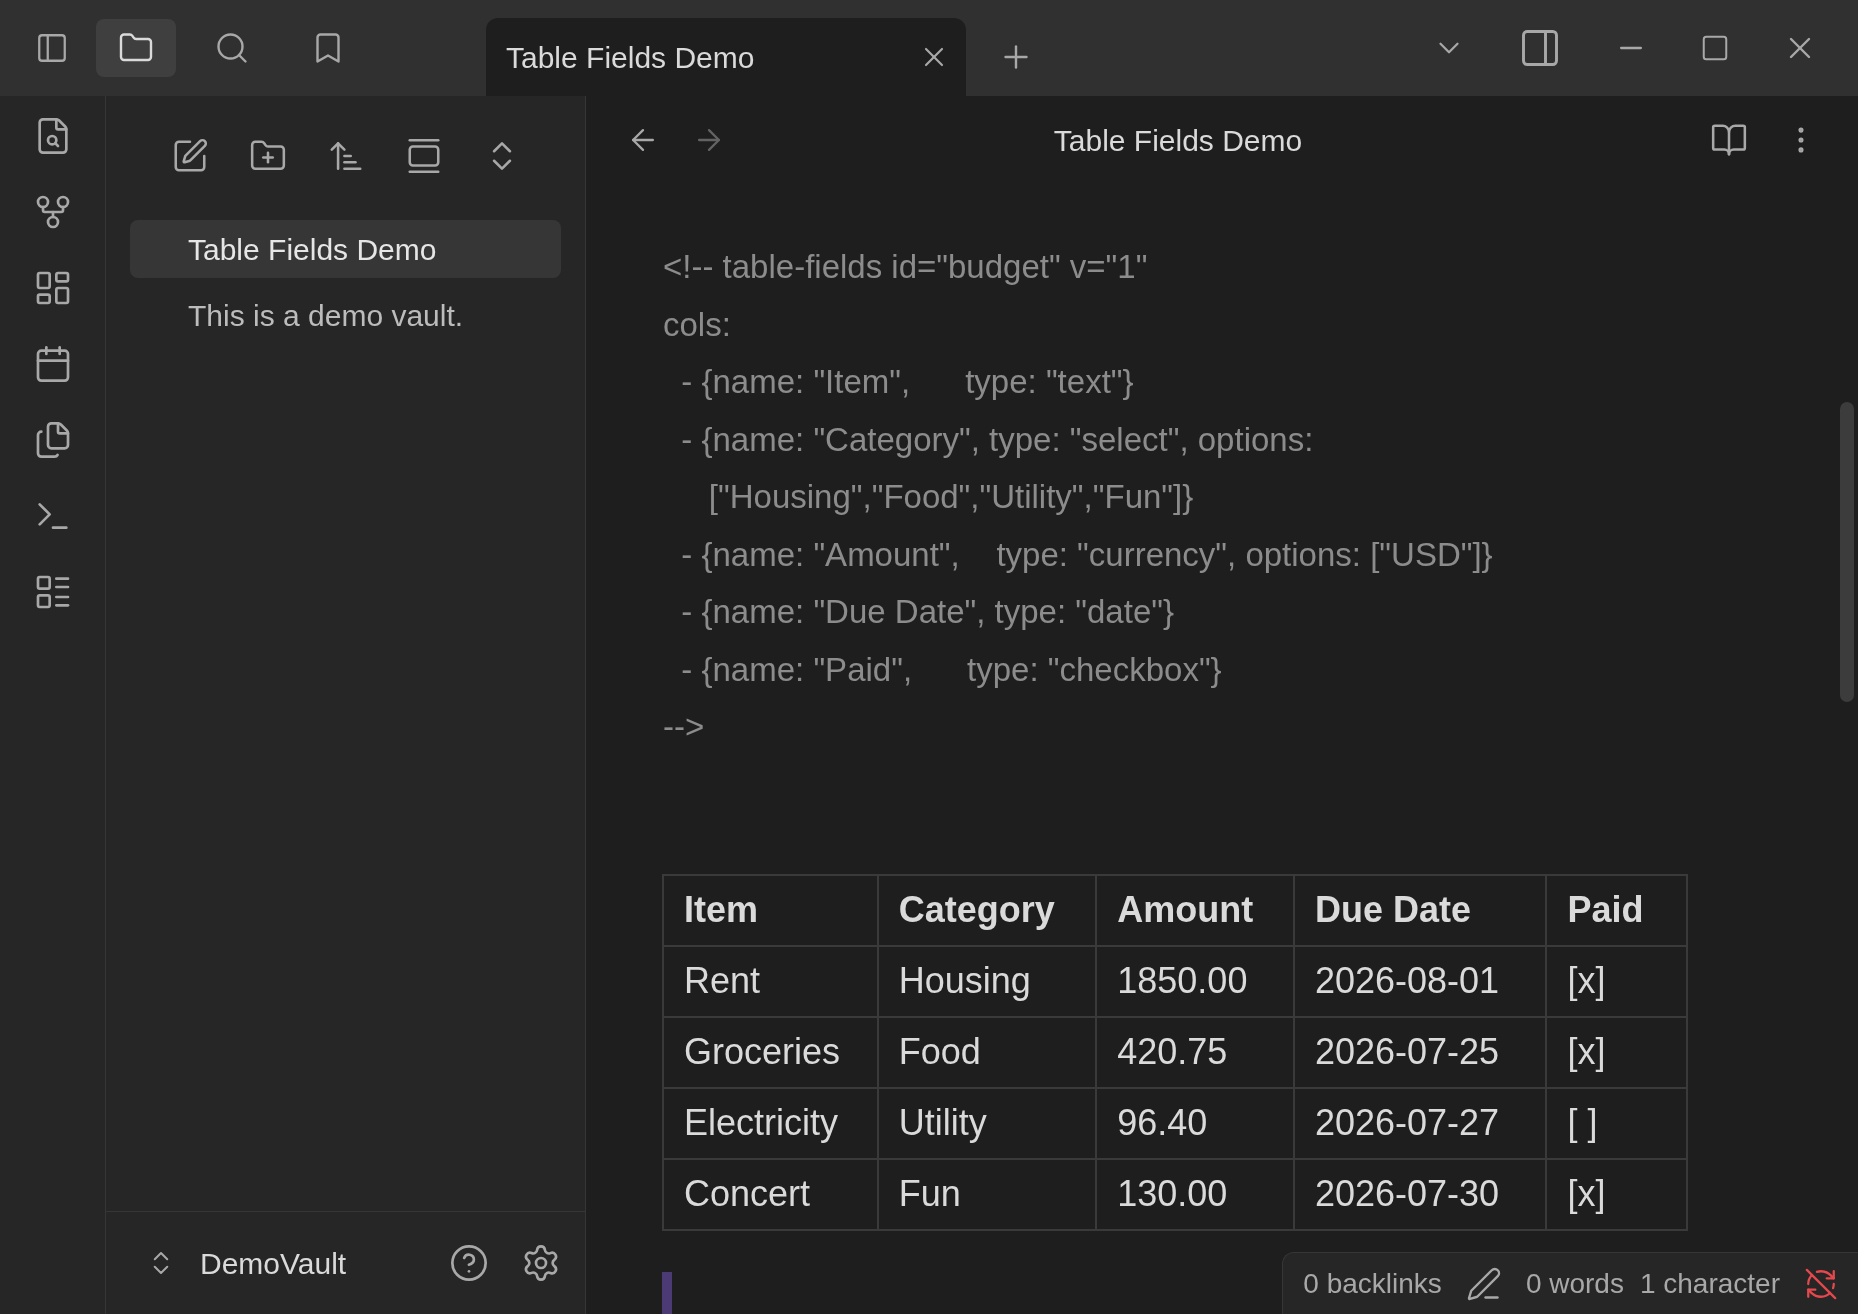 This screenshot has height=1314, width=1858. Describe the element at coordinates (324, 1263) in the screenshot. I see `vault-name: DemoVault` at that location.